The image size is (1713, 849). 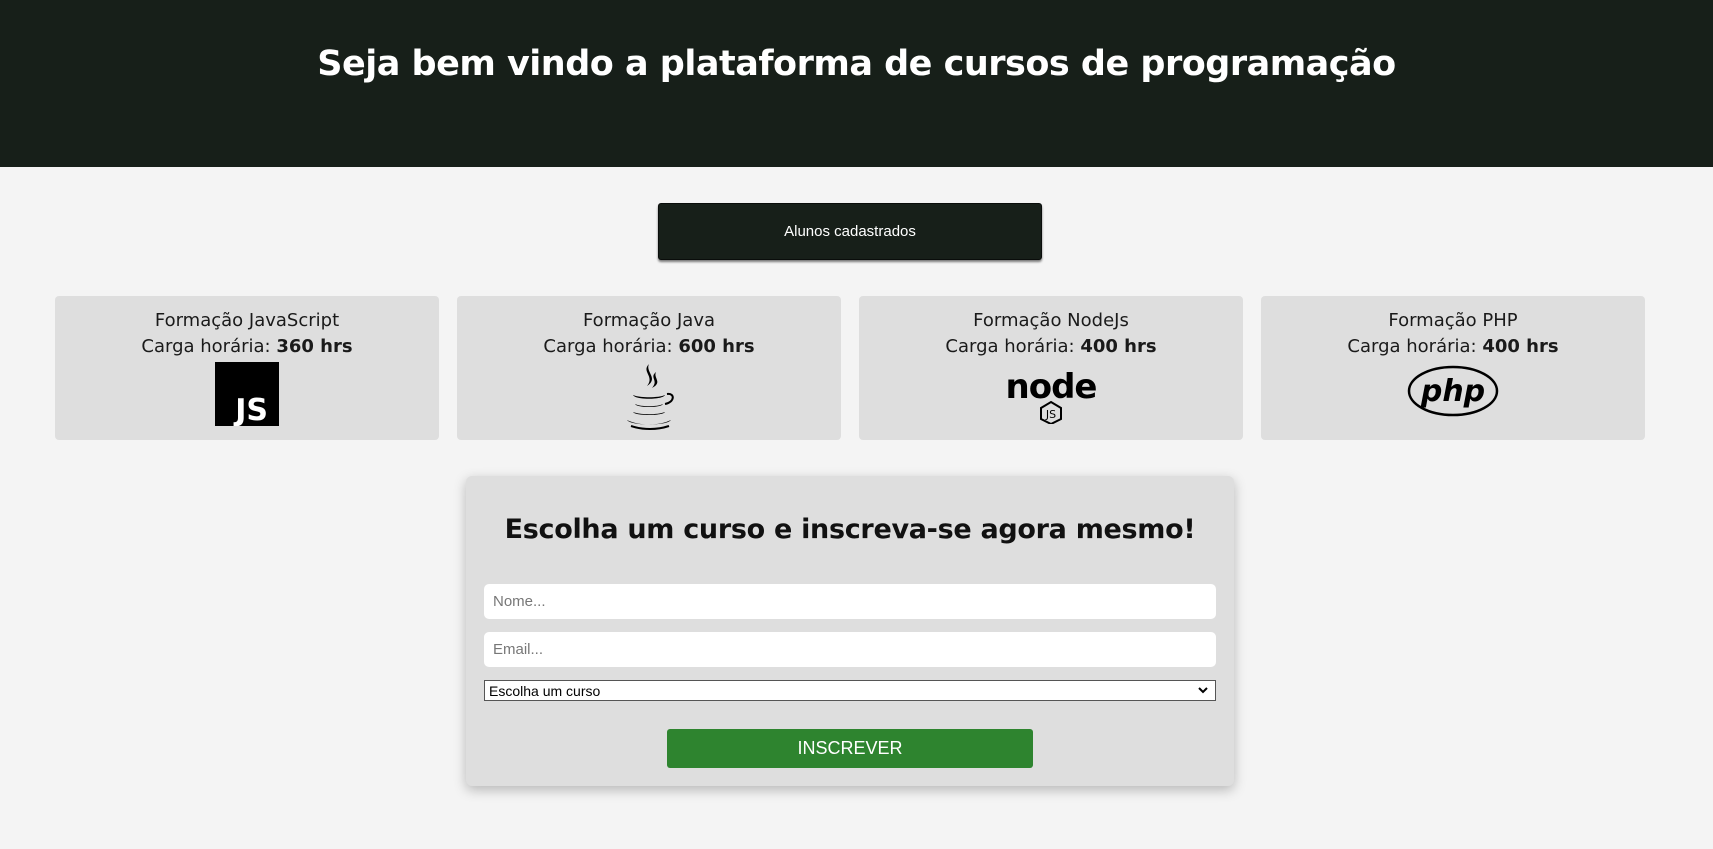 What do you see at coordinates (649, 320) in the screenshot?
I see `course-title: Formação Java` at bounding box center [649, 320].